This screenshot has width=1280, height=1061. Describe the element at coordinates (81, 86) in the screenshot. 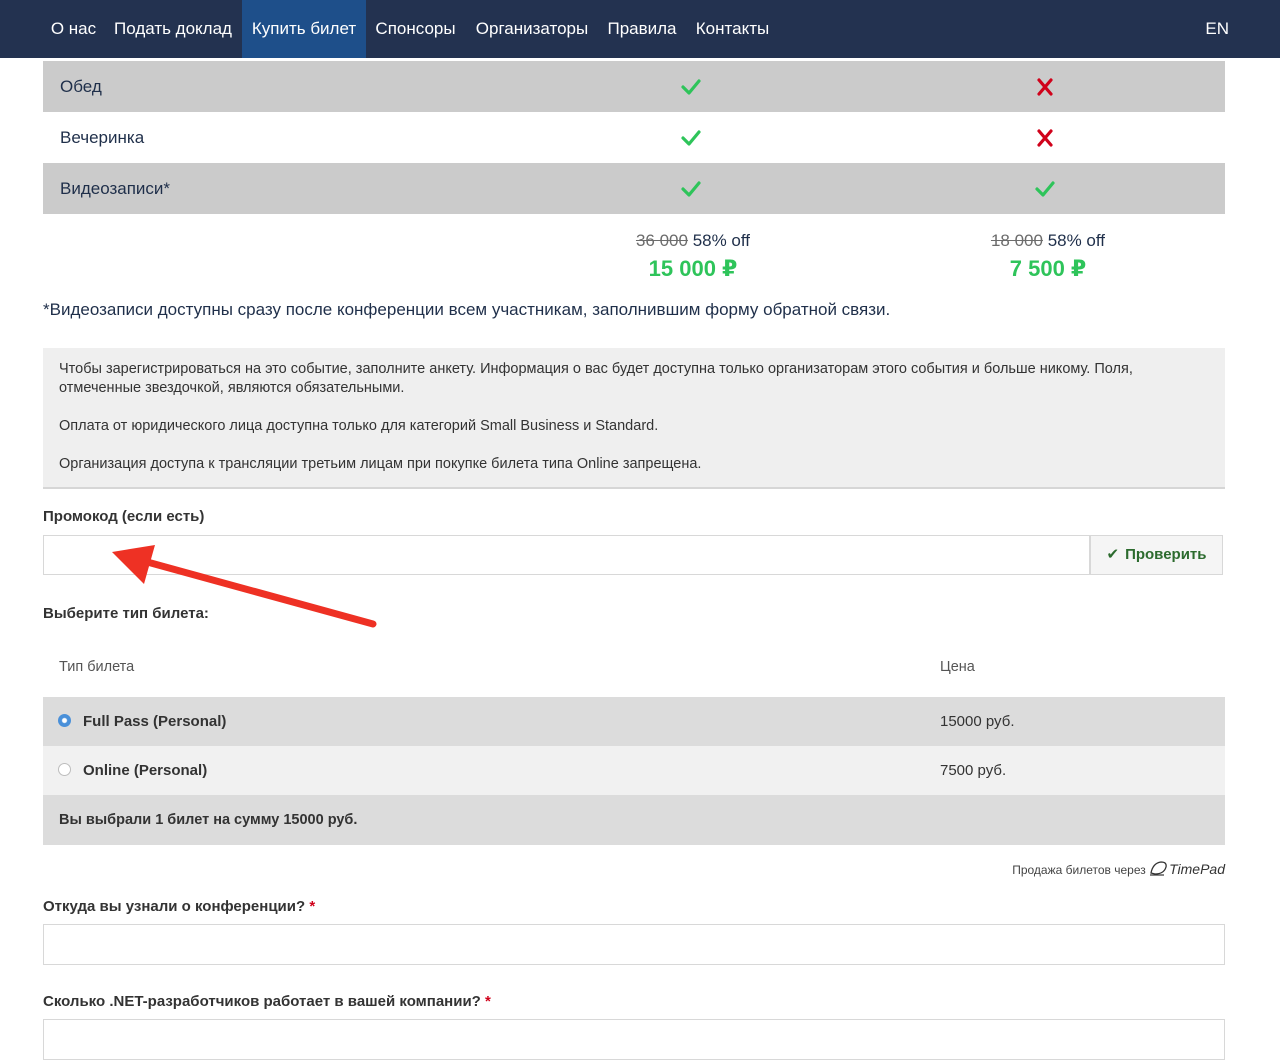

I see `feature-label: Обед` at that location.